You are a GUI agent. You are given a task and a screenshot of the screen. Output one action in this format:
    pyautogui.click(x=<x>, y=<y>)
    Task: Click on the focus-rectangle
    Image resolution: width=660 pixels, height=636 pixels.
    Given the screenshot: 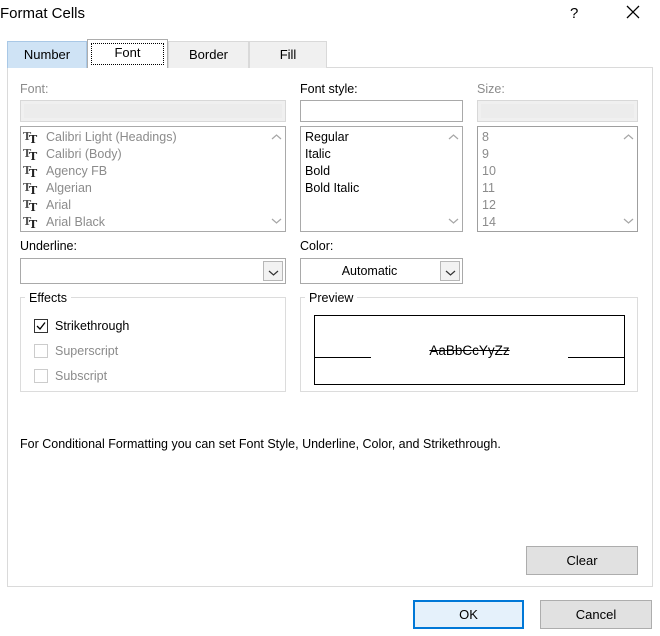 What is the action you would take?
    pyautogui.click(x=127, y=54)
    